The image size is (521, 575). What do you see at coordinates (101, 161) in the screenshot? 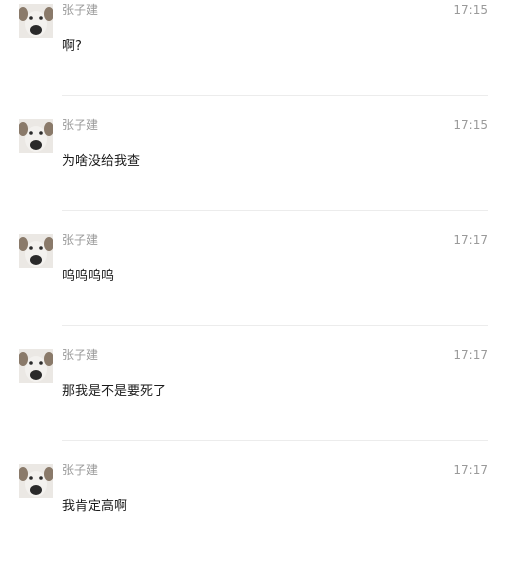
I see `message-text: 为啥没给我查` at bounding box center [101, 161].